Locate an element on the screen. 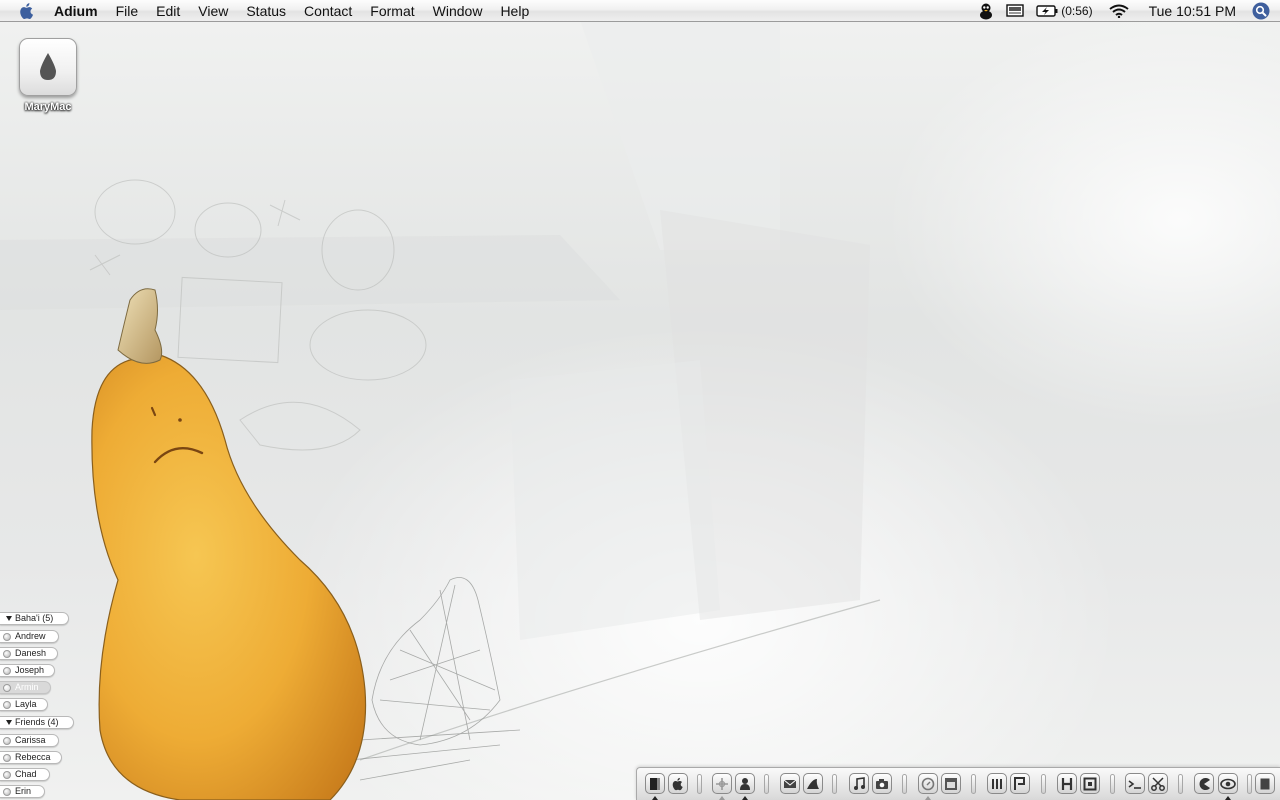 The image size is (1280, 800). dock-word is located at coordinates (997, 783).